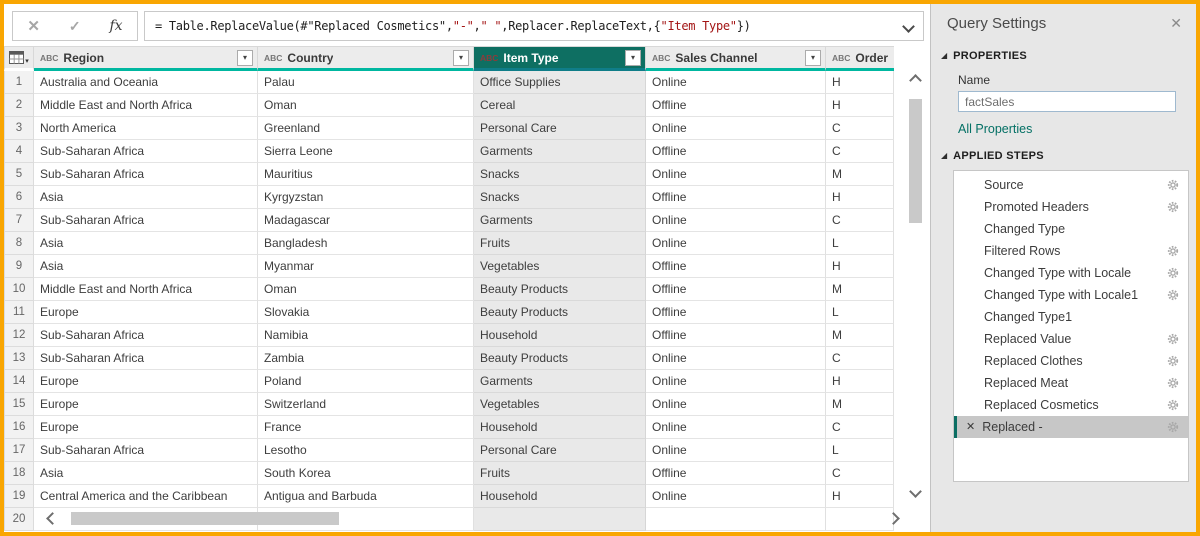 The height and width of the screenshot is (536, 1200). I want to click on applied-step-item: ✕ Changed Type, so click(1071, 229).